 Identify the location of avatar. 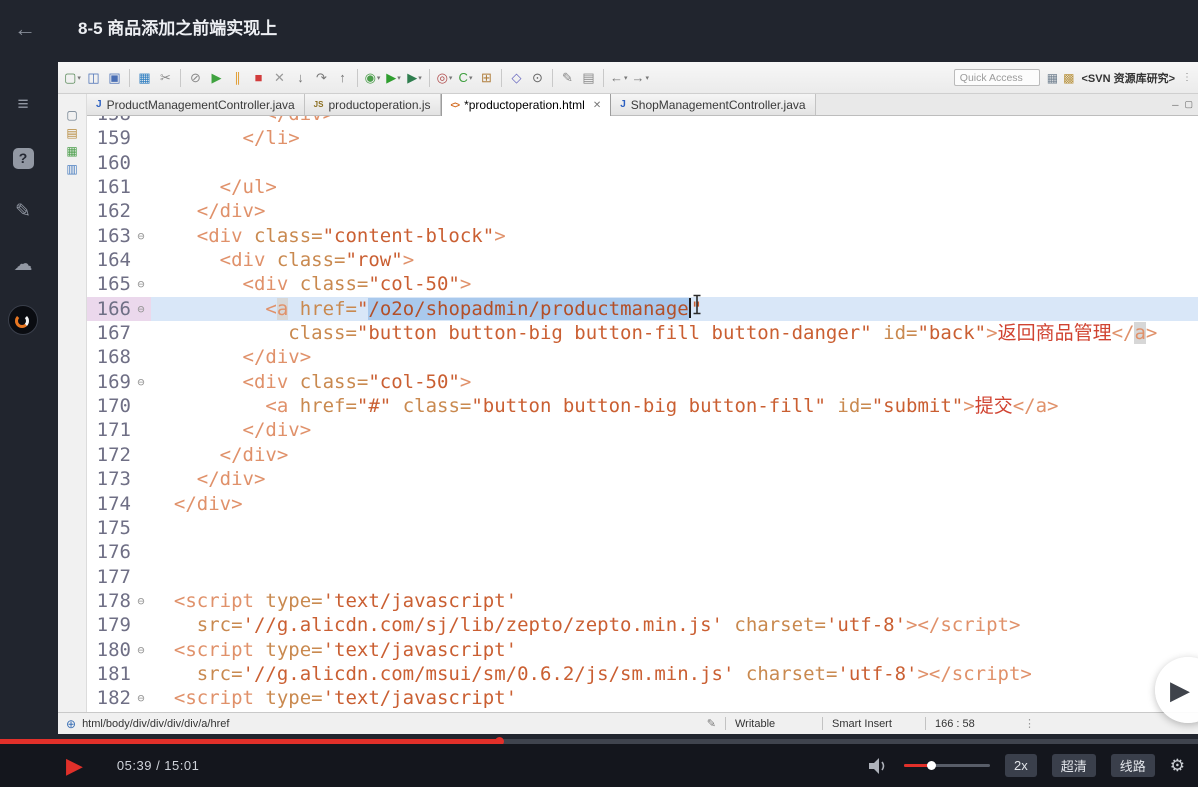
(23, 320).